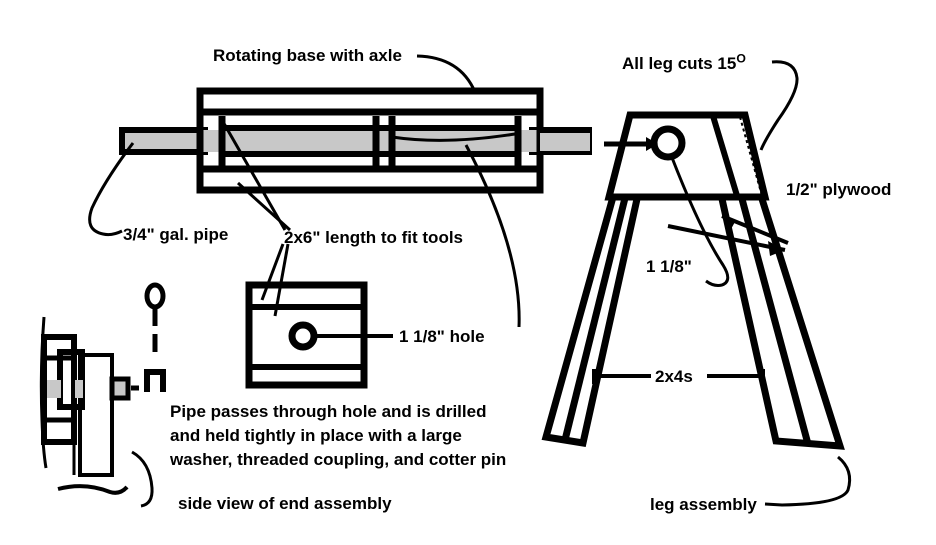 The width and height of the screenshot is (936, 545). I want to click on degree-symbol-icon: O, so click(741, 58).